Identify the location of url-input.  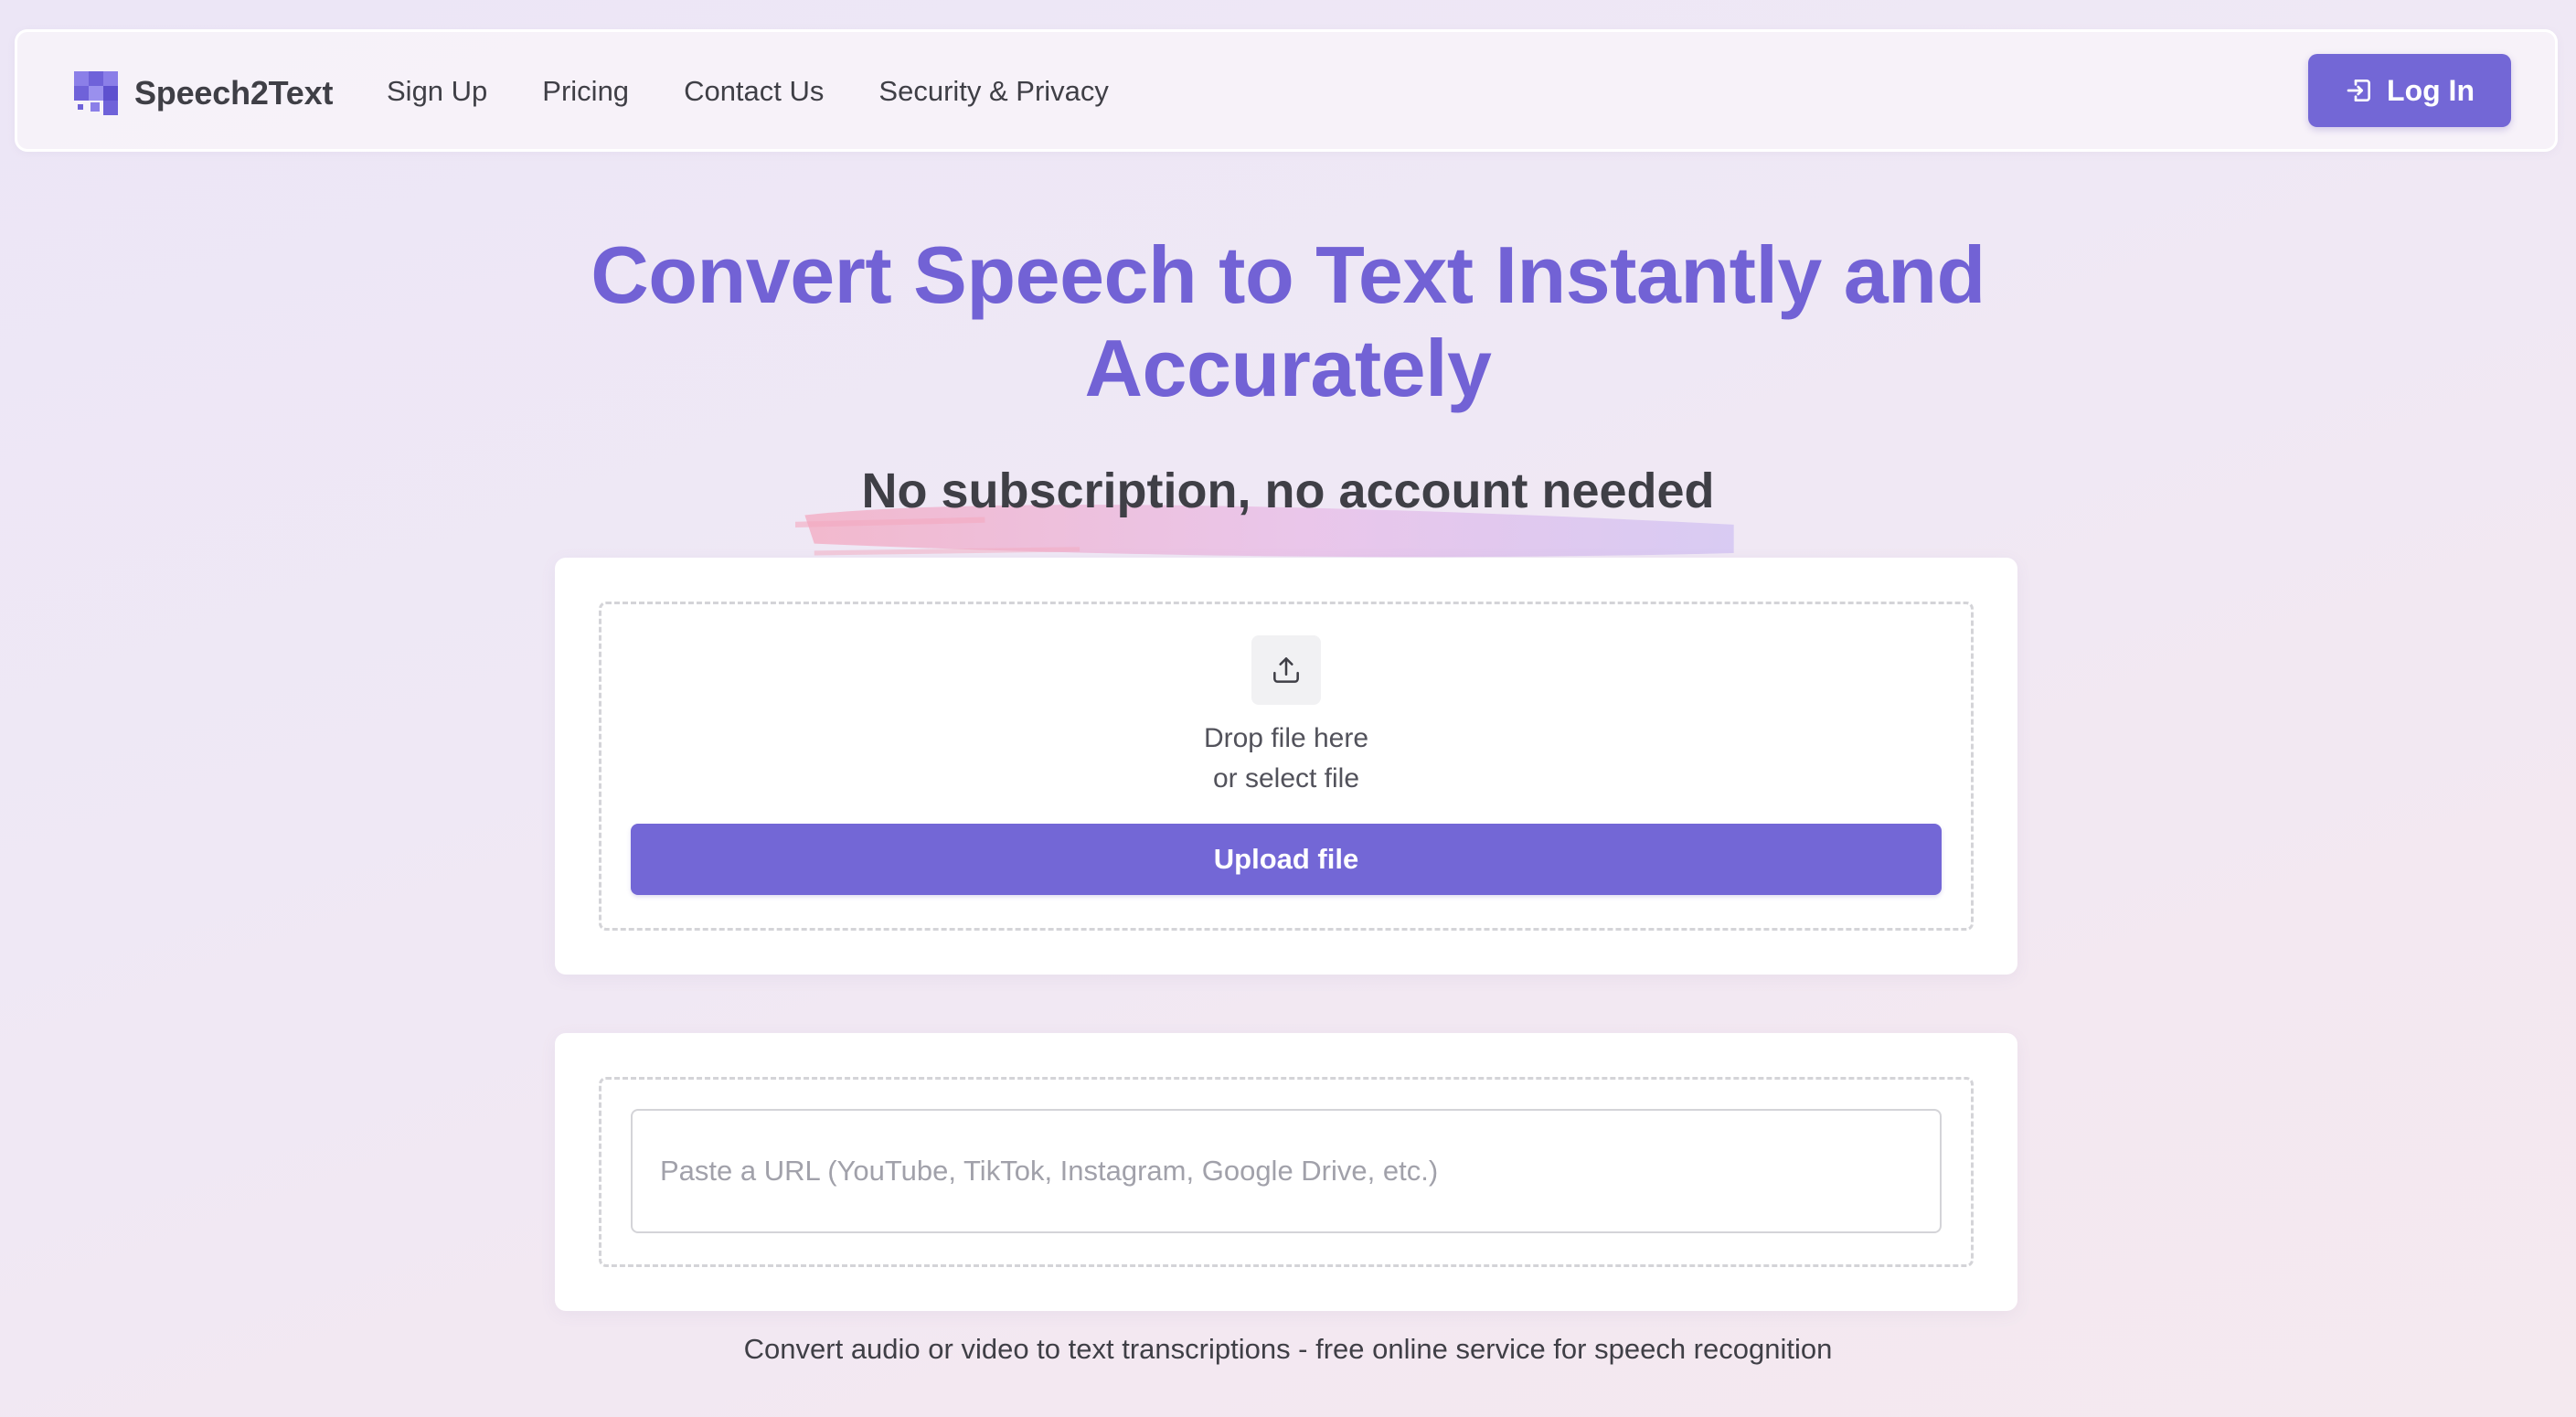
(1286, 1171).